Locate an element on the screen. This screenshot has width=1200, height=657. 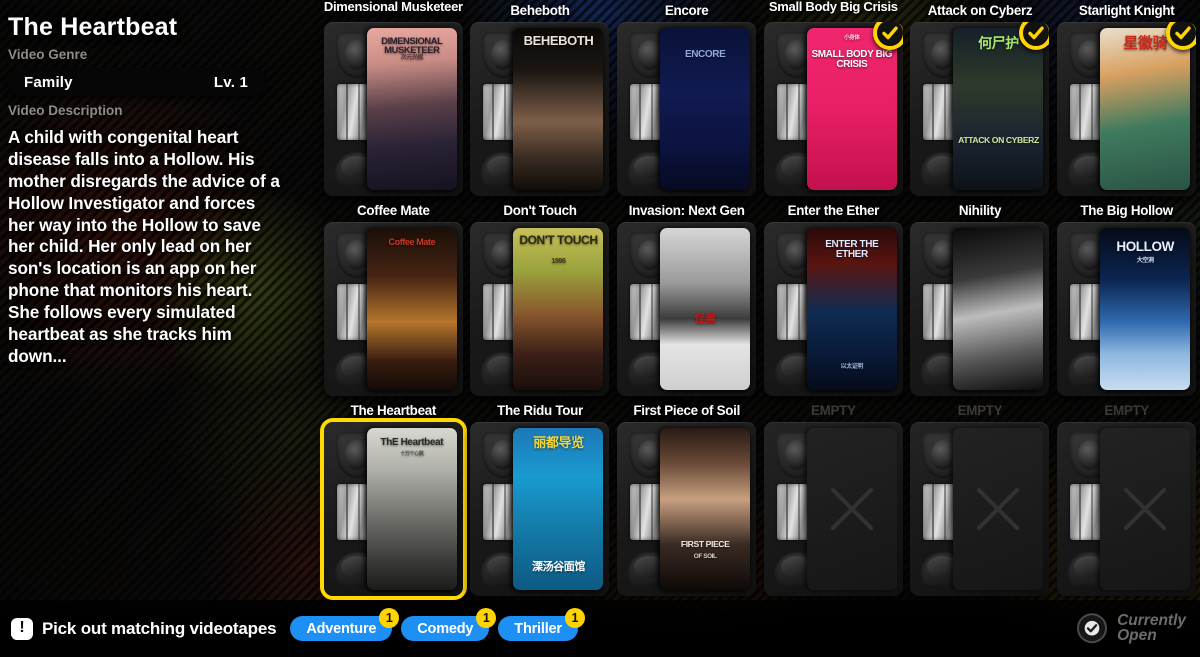
poster-title-text: BEHEBOTH is located at coordinates (558, 40).